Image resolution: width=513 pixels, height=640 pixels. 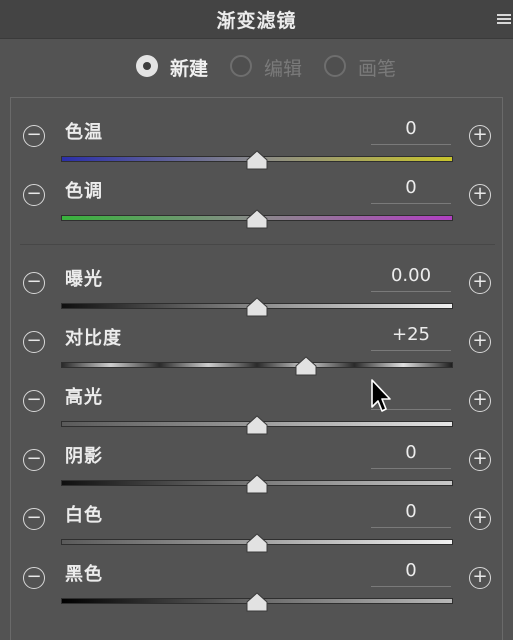 I want to click on decrease-exposure-button: −, so click(x=34, y=283).